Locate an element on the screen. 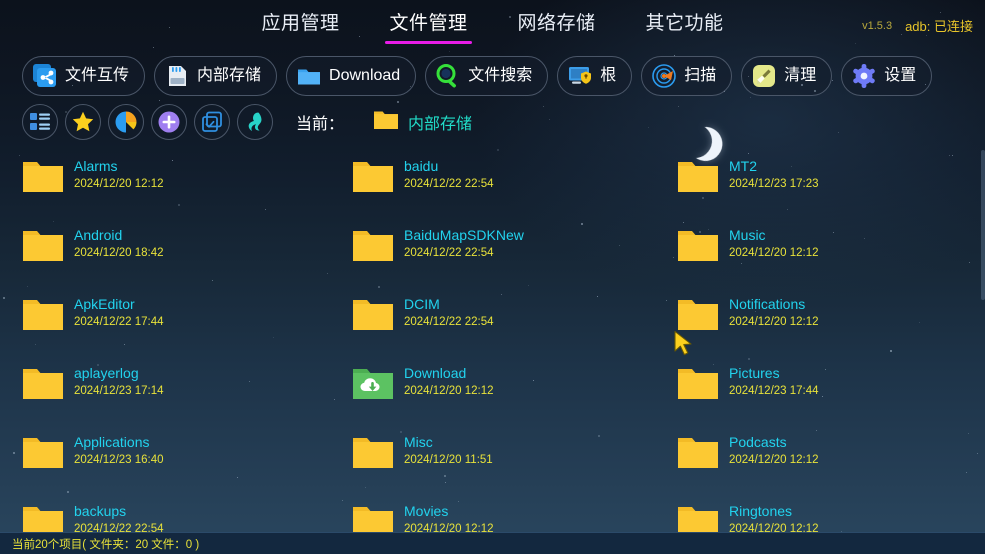 This screenshot has height=554, width=985. file-grid-item: Pictures 2024/12/23 17:44 is located at coordinates (827, 395).